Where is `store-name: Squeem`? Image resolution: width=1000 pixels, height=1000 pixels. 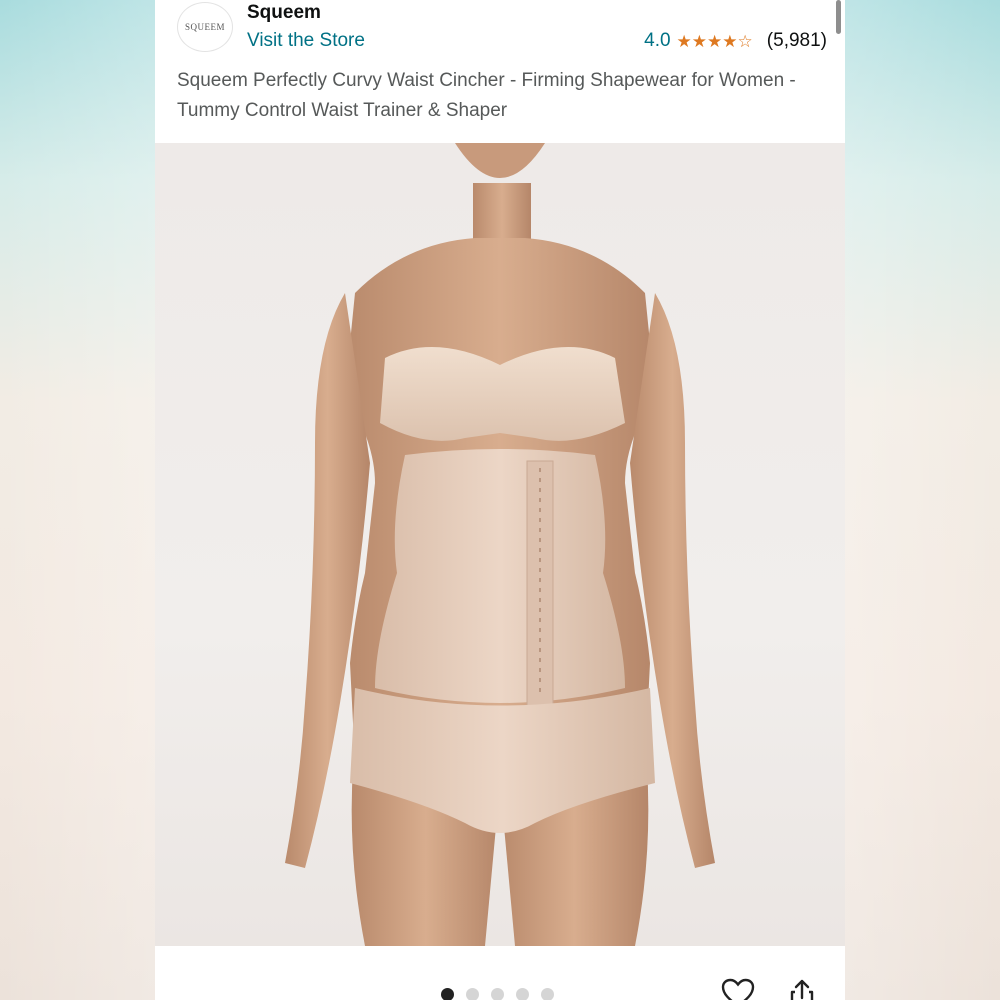
store-name: Squeem is located at coordinates (284, 12).